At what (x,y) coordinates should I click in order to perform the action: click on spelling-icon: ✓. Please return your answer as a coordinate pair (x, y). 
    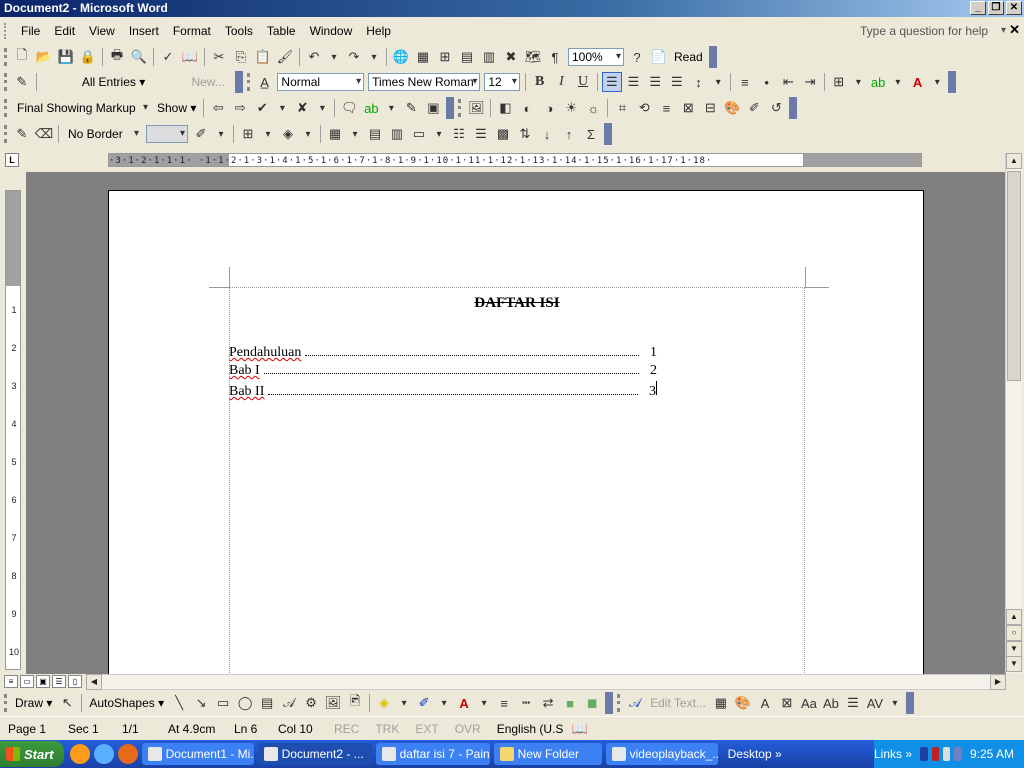
    Looking at the image, I should click on (168, 57).